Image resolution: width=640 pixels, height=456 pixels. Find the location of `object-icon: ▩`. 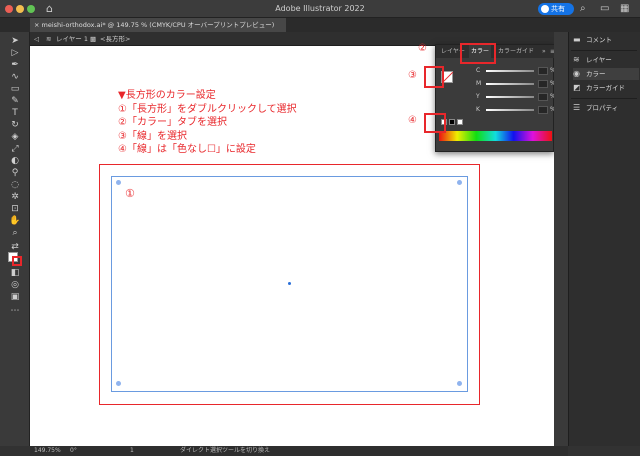

object-icon: ▩ is located at coordinates (93, 39).